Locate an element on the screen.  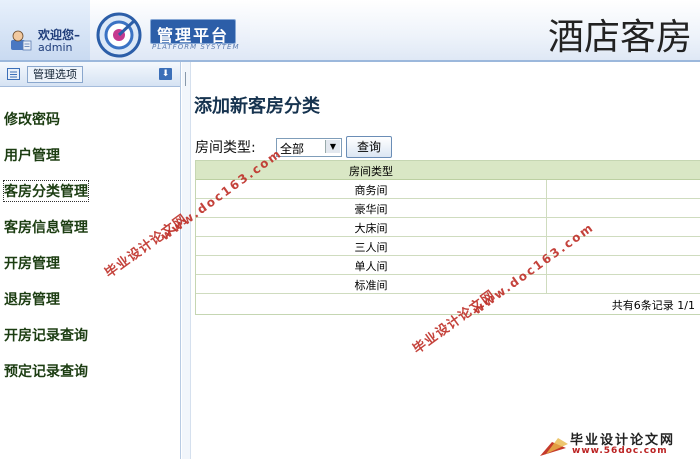
table-row: 大床间 is located at coordinates (448, 227).